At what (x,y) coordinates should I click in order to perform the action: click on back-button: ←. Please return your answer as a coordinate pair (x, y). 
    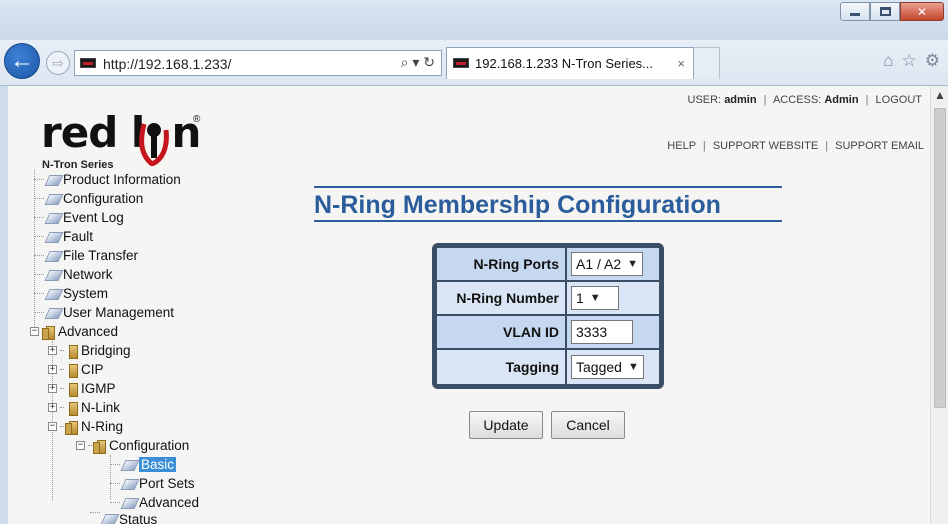
    Looking at the image, I should click on (22, 61).